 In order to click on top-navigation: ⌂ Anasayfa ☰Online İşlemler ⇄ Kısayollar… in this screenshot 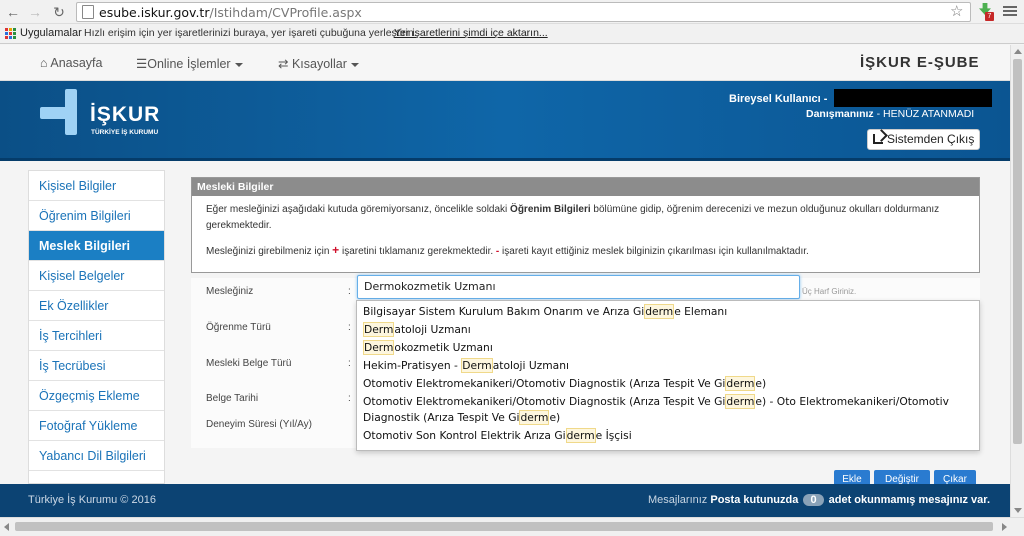, I will do `click(505, 63)`.